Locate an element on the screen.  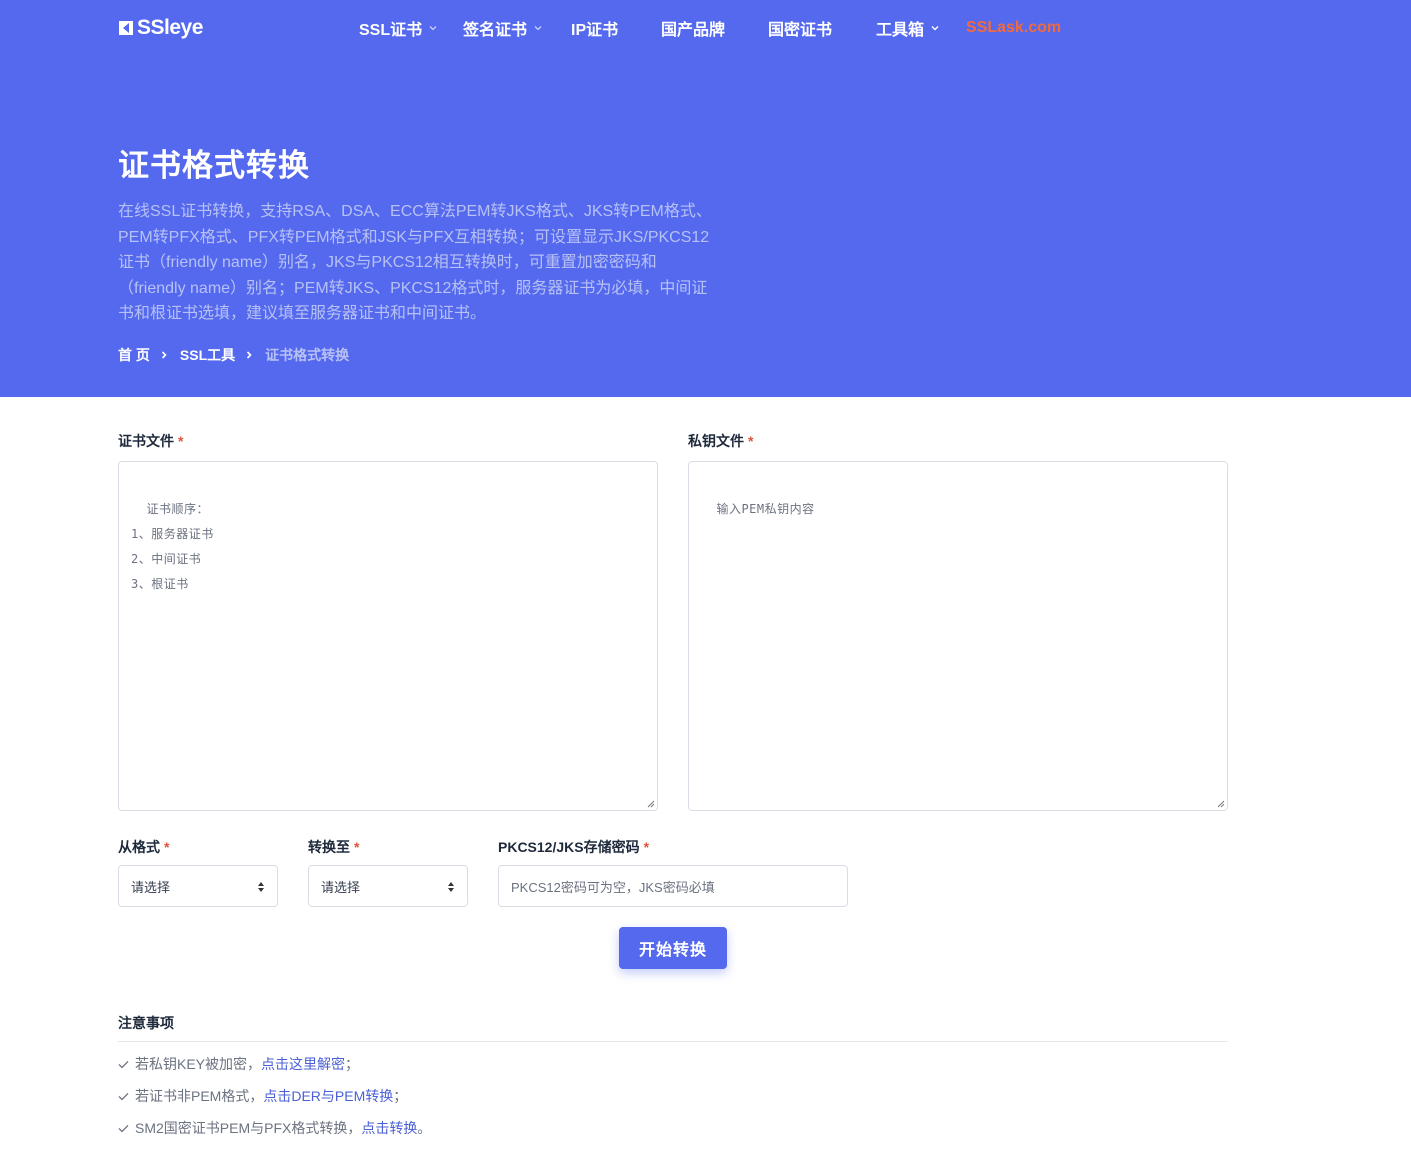
cert-file-label: 证书文件 * is located at coordinates (150, 441).